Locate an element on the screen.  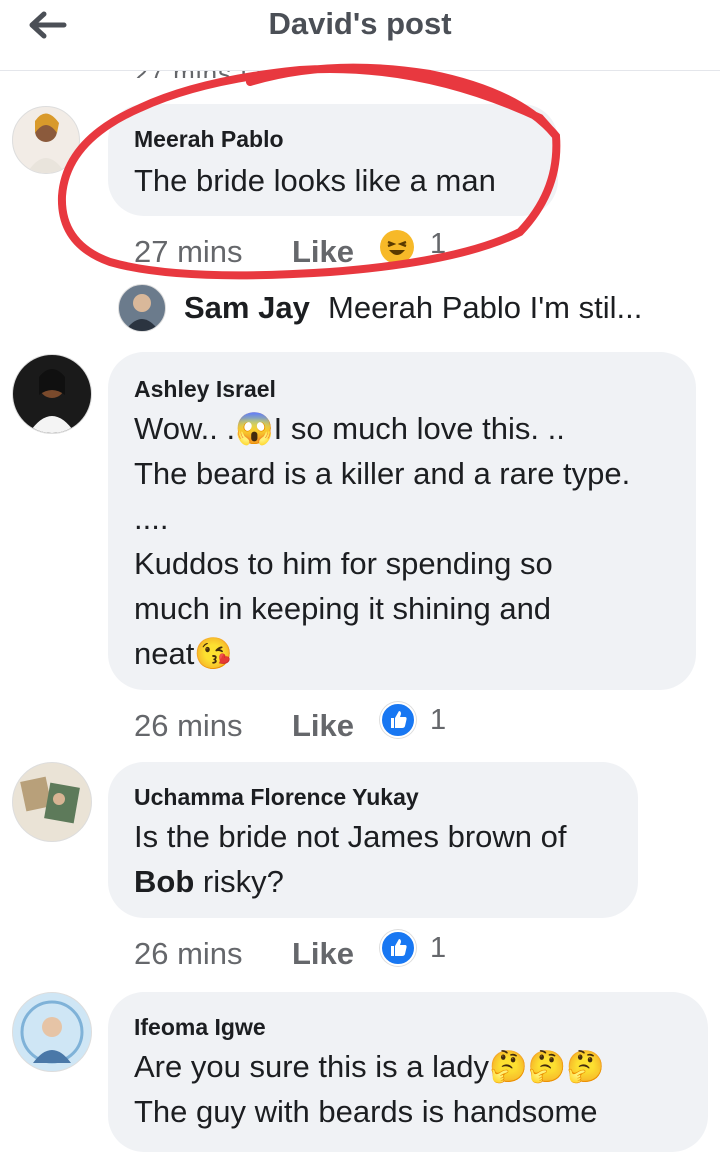
comment-author: Uchamma Florence Yukay is located at coordinates (276, 797).